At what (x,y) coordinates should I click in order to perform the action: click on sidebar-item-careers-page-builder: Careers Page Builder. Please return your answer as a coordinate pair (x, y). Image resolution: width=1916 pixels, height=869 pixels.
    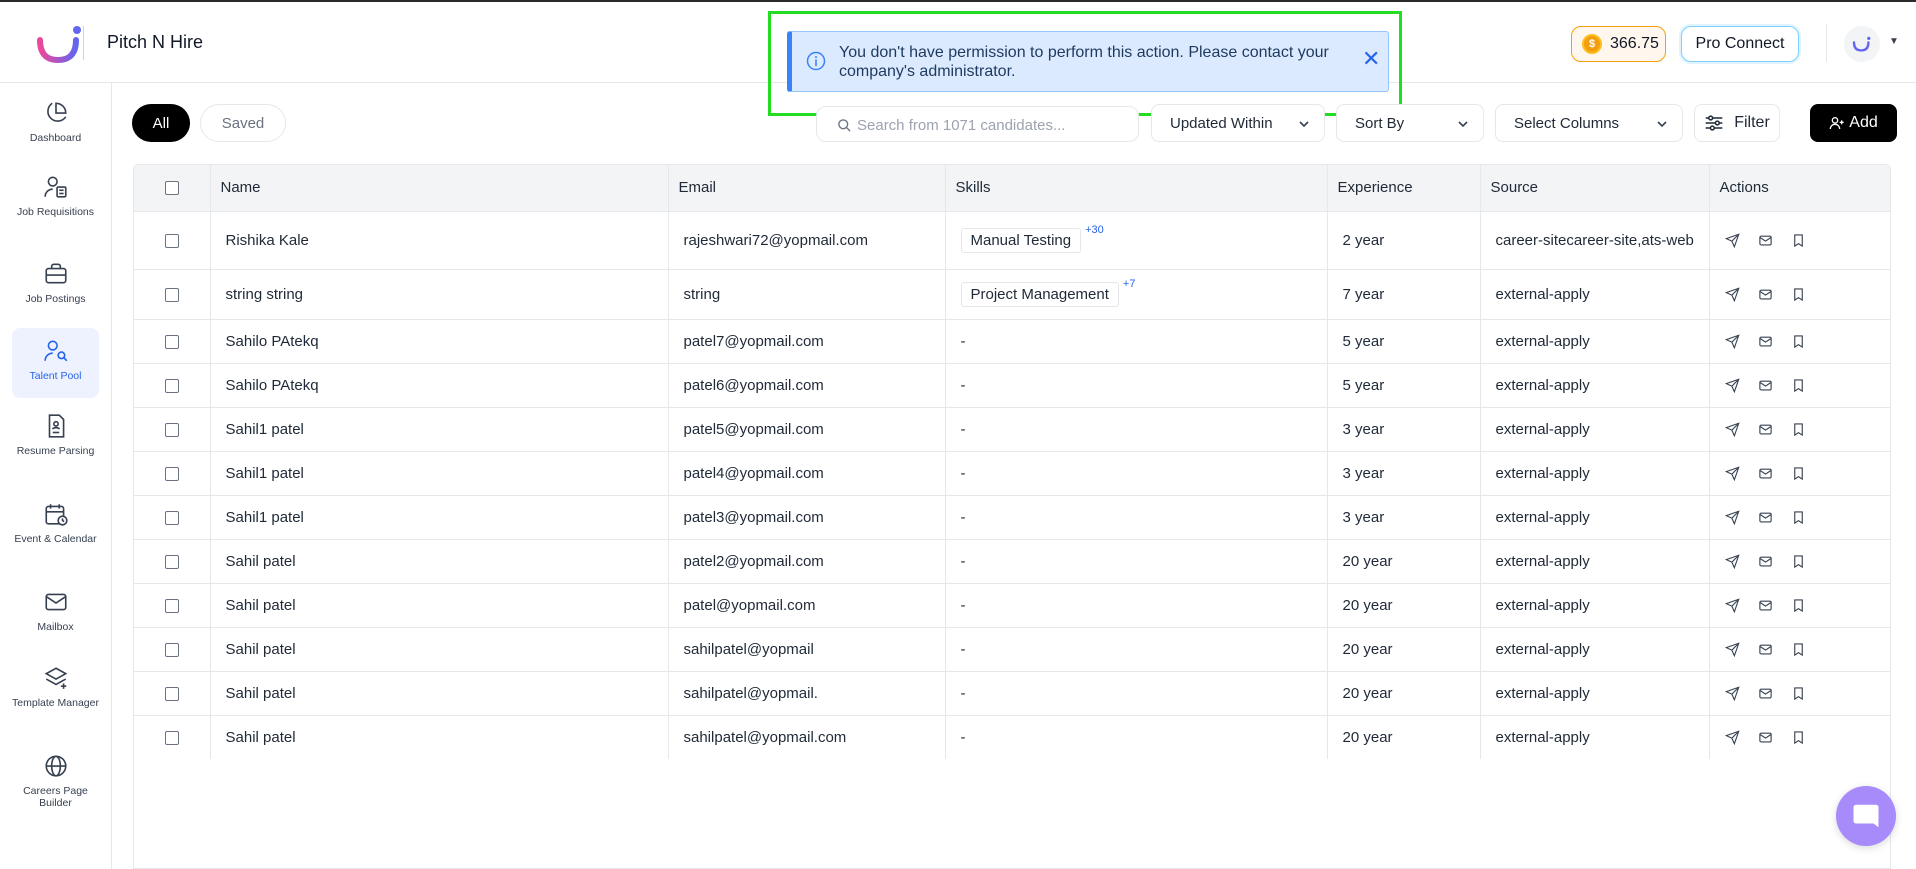
    Looking at the image, I should click on (55, 788).